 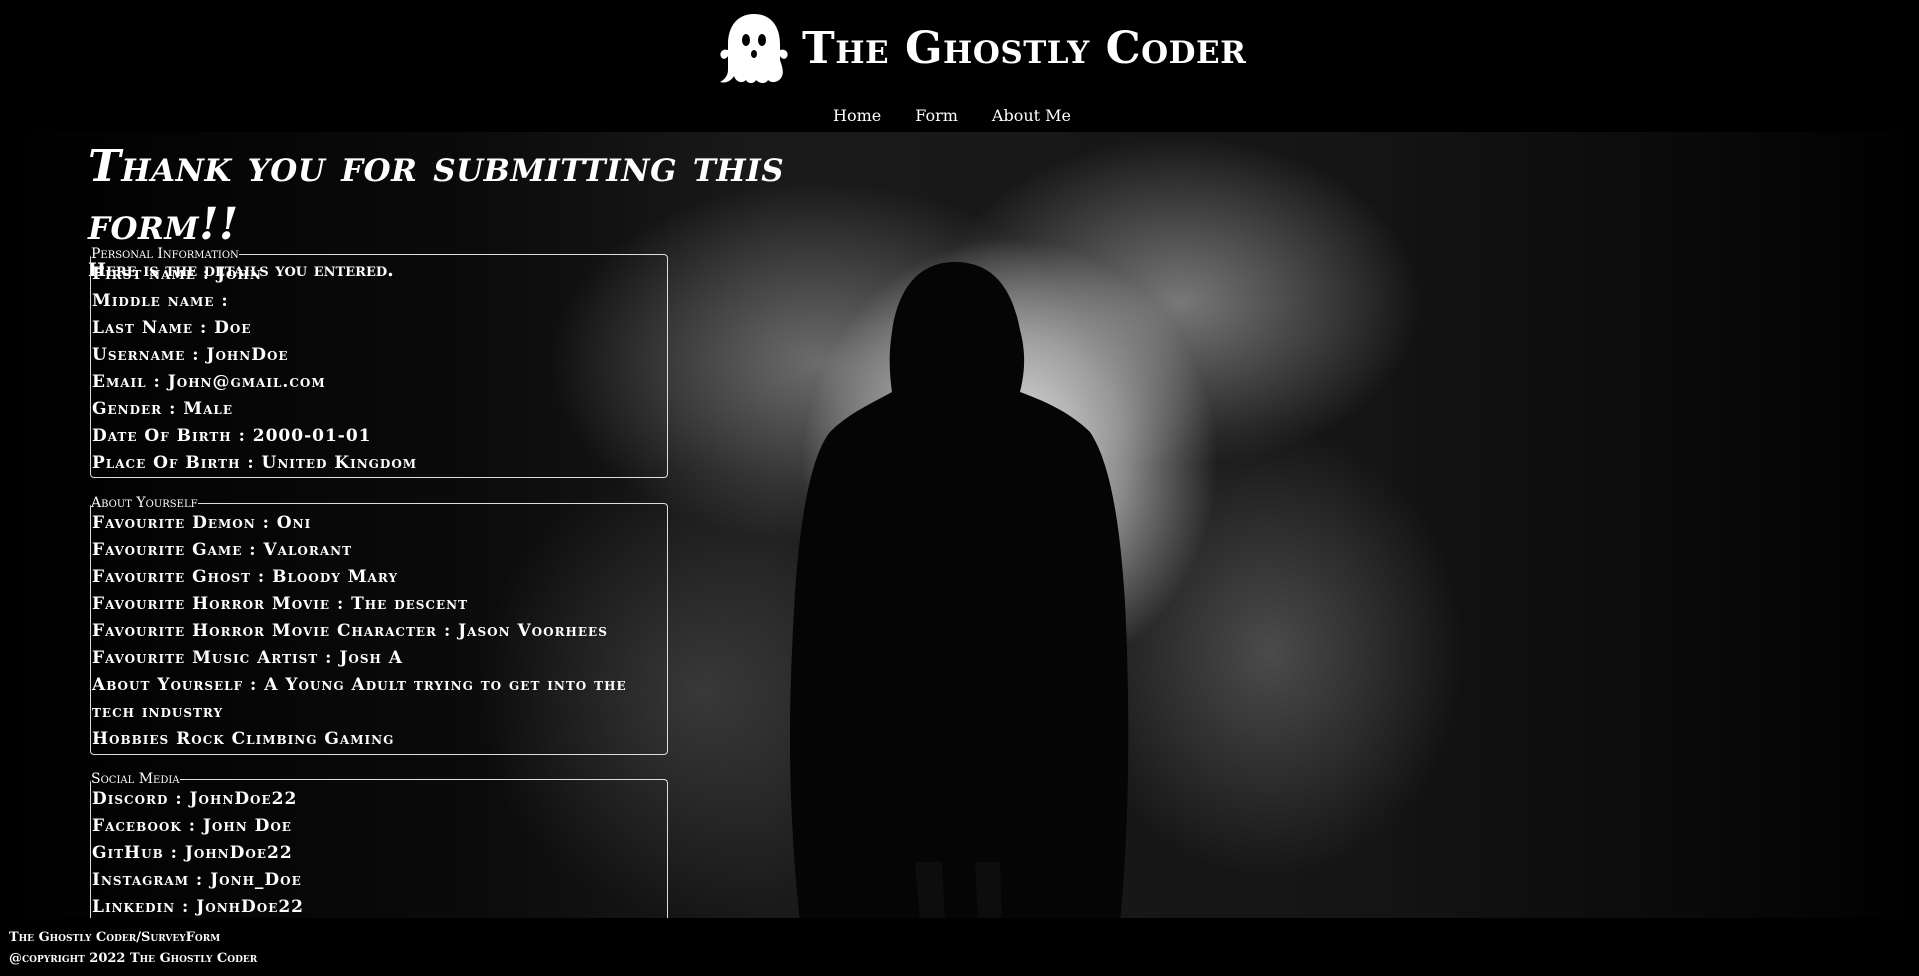 I want to click on facebook-value: Facebook : John Doe, so click(x=192, y=826).